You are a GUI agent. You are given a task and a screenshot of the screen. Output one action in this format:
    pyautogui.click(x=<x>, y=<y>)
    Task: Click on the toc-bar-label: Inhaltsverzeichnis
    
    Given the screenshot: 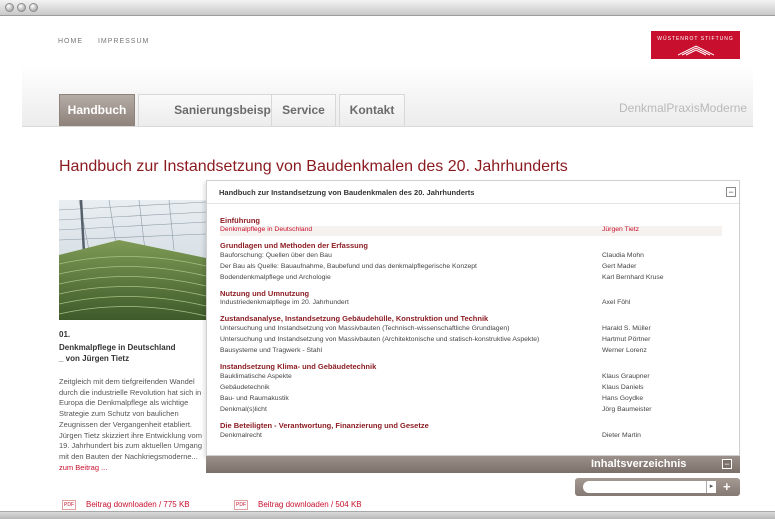 What is the action you would take?
    pyautogui.click(x=639, y=464)
    